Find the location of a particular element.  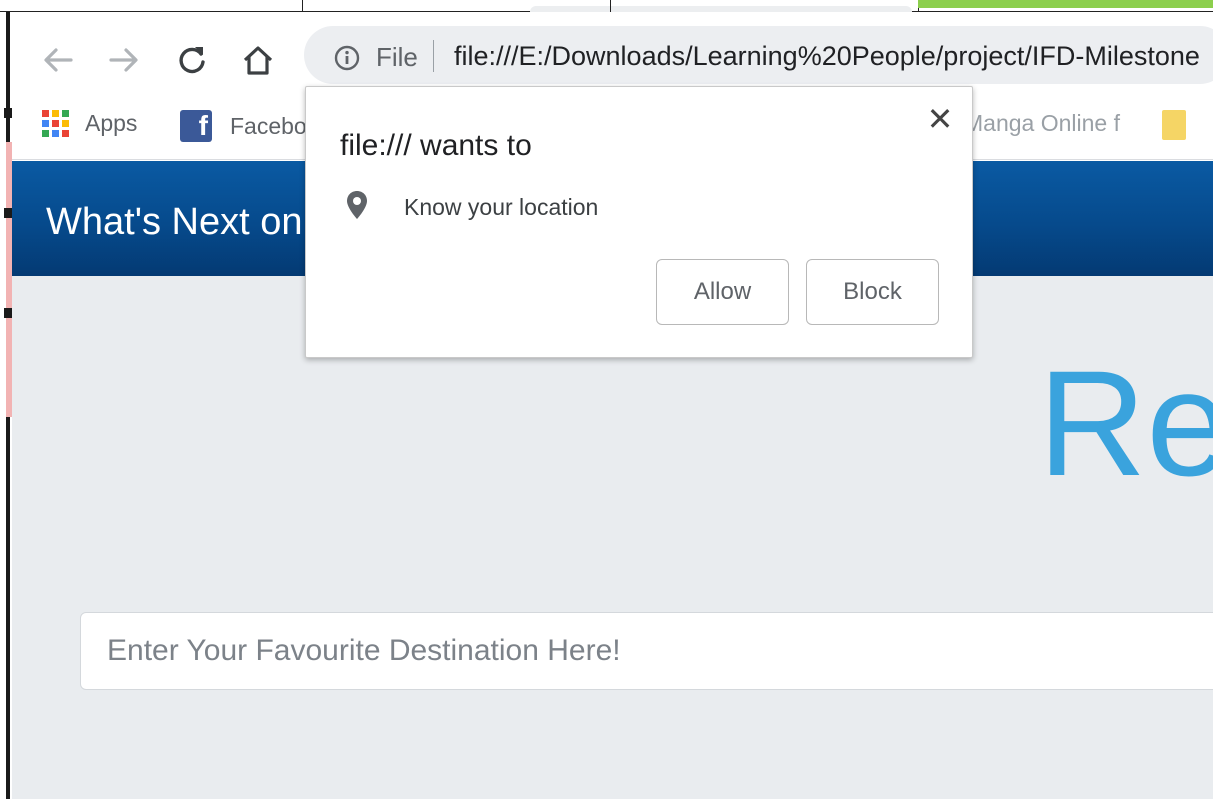

reload-icon is located at coordinates (192, 60).